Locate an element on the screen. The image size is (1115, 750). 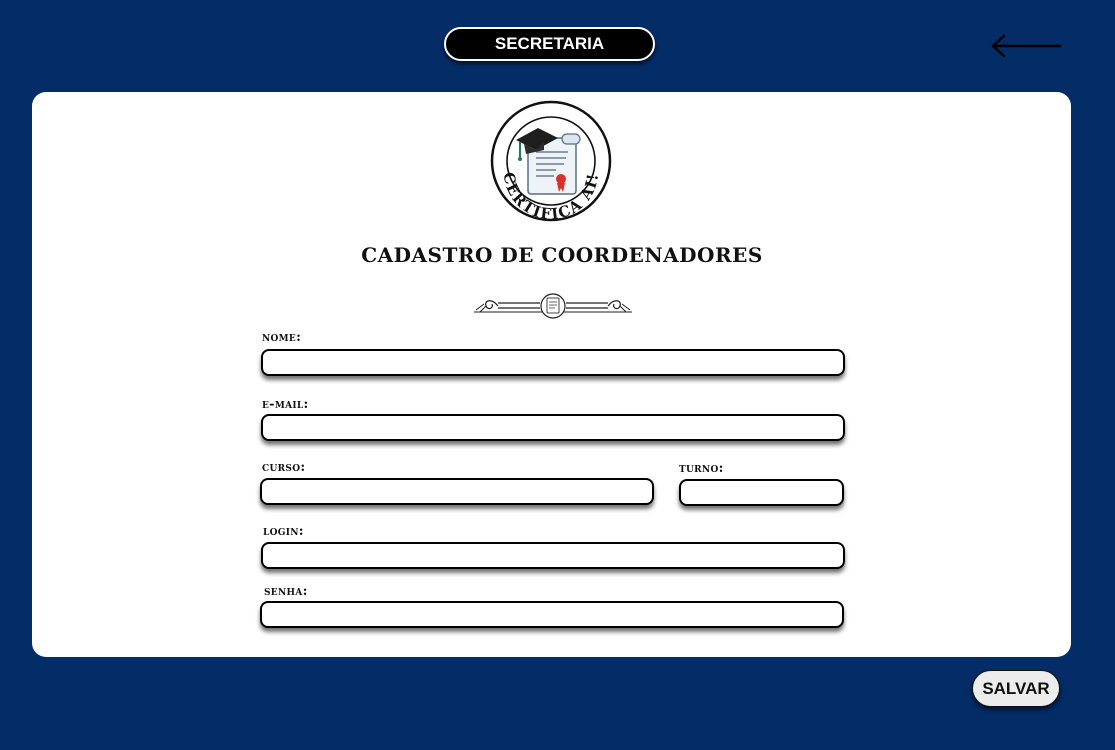
back-button is located at coordinates (1026, 46).